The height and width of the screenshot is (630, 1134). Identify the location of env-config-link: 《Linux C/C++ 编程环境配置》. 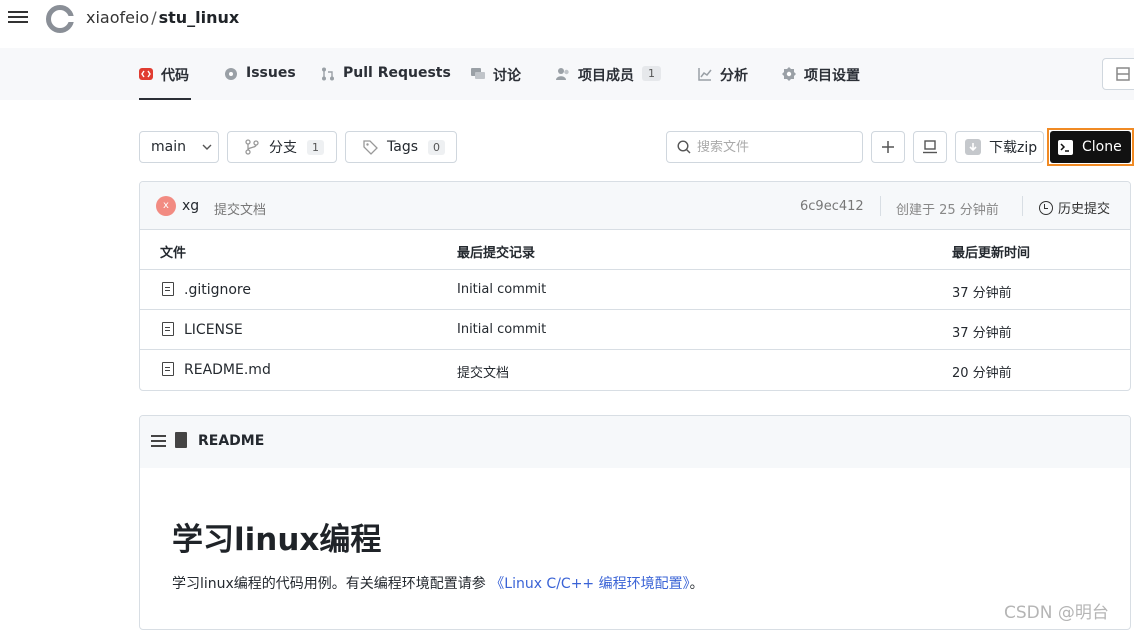
(589, 584).